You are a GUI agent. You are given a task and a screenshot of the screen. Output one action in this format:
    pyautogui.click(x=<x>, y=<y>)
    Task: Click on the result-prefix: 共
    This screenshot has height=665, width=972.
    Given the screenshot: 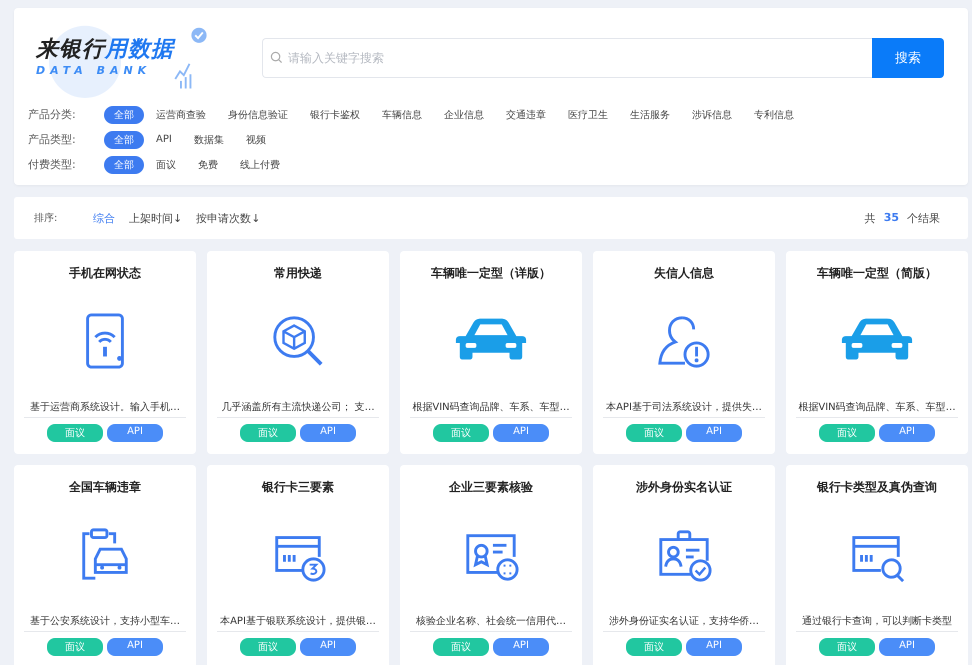 What is the action you would take?
    pyautogui.click(x=870, y=218)
    